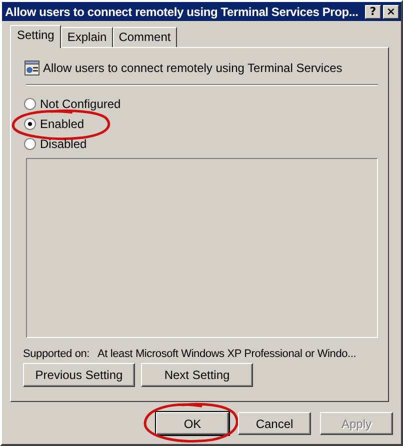  Describe the element at coordinates (32, 68) in the screenshot. I see `policy-icon` at that location.